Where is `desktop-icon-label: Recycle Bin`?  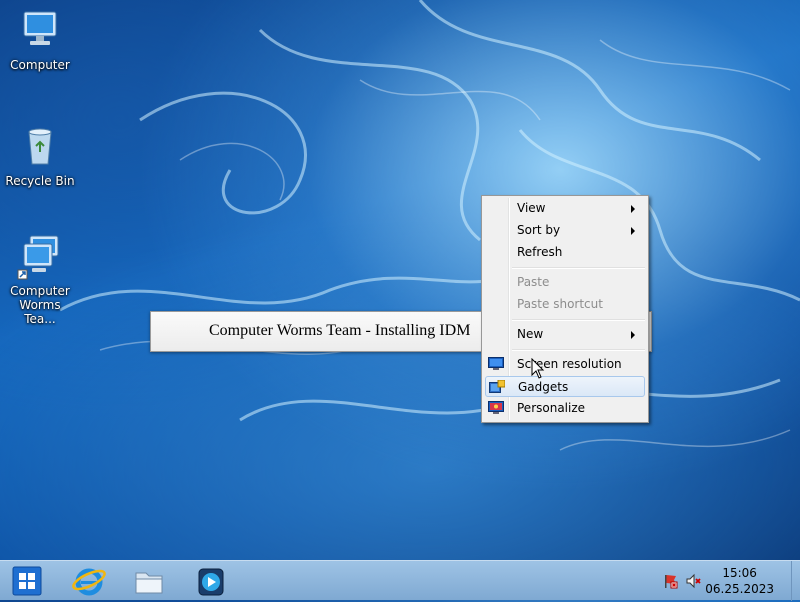 desktop-icon-label: Recycle Bin is located at coordinates (40, 181).